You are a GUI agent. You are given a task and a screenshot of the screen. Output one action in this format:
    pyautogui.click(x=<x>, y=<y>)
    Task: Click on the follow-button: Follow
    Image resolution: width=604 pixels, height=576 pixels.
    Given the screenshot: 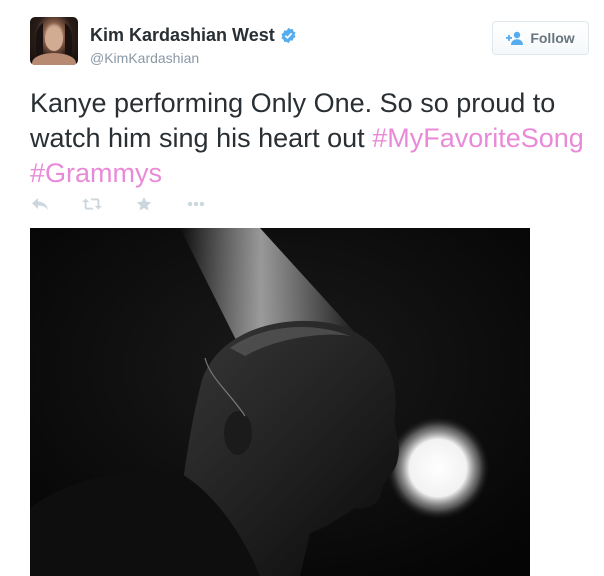 What is the action you would take?
    pyautogui.click(x=540, y=38)
    